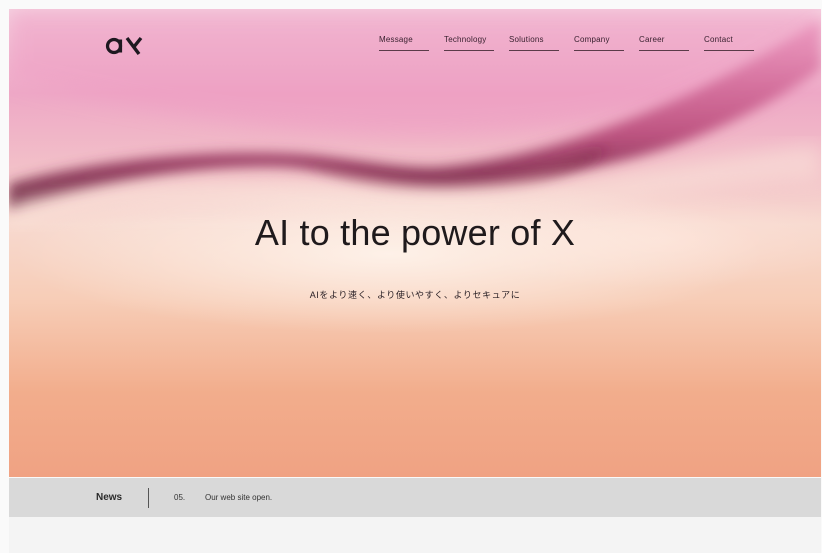 This screenshot has height=553, width=822. What do you see at coordinates (404, 43) in the screenshot?
I see `nav-item-message: Message` at bounding box center [404, 43].